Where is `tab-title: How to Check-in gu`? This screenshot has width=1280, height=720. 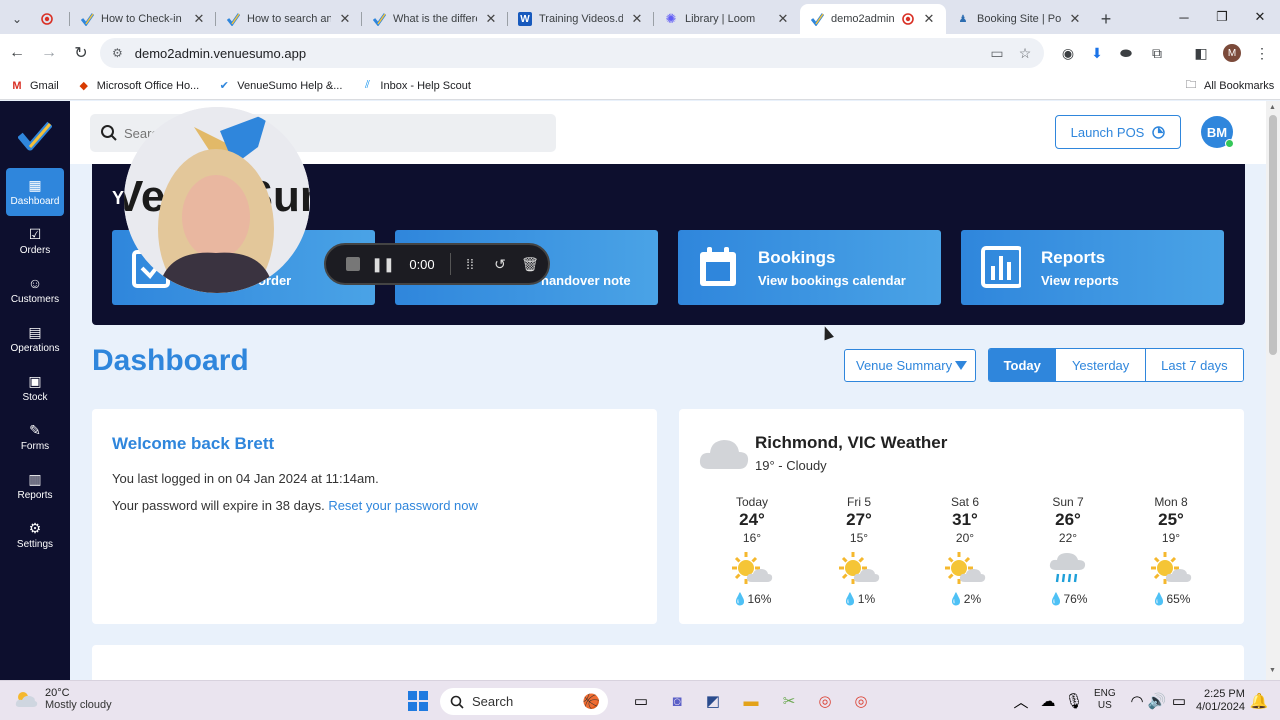 tab-title: How to Check-in gu is located at coordinates (143, 19).